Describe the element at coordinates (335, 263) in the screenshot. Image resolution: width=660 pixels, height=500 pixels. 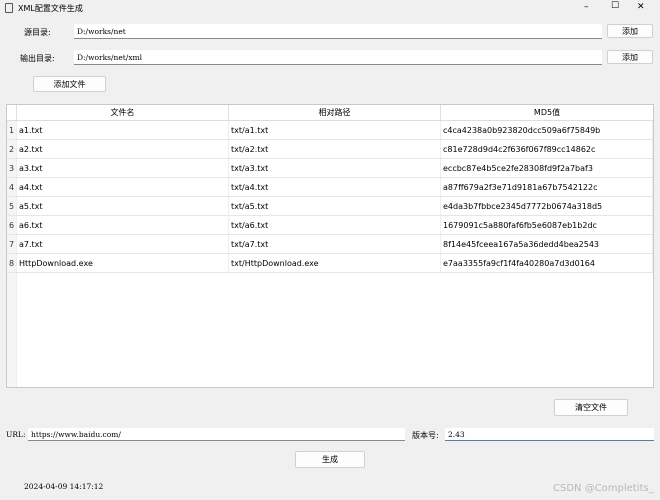
I see `cell-path: txt/HttpDownload.exe` at that location.